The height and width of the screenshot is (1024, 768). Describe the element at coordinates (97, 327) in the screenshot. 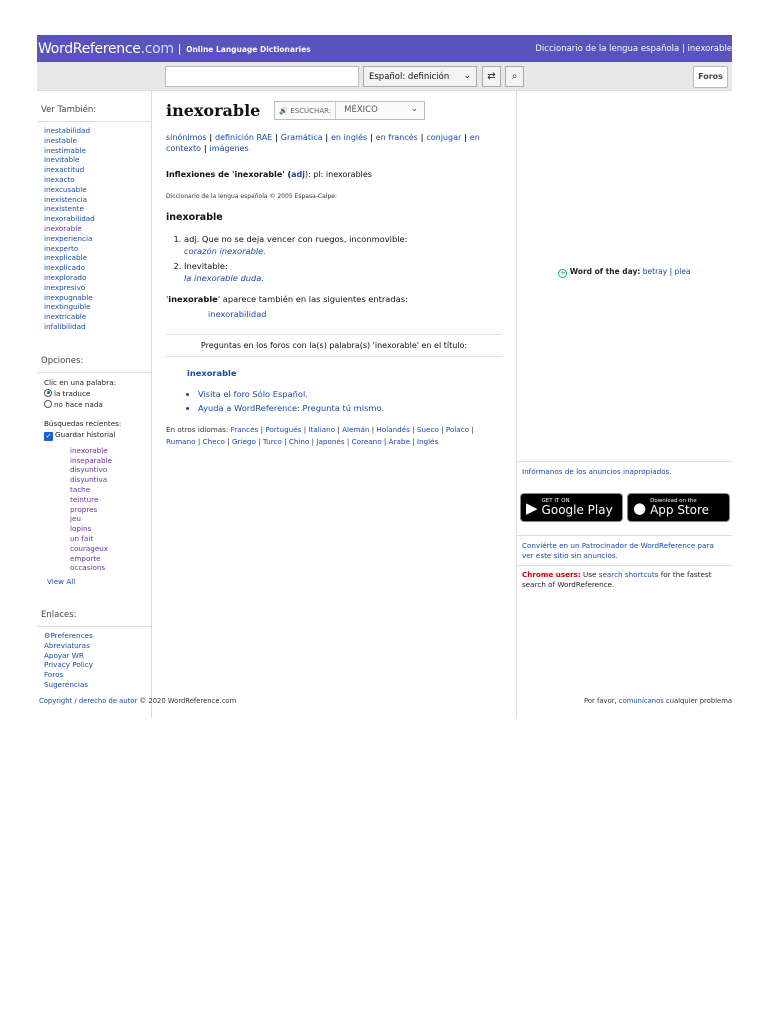

I see `see-also-link: infalibilidad` at that location.